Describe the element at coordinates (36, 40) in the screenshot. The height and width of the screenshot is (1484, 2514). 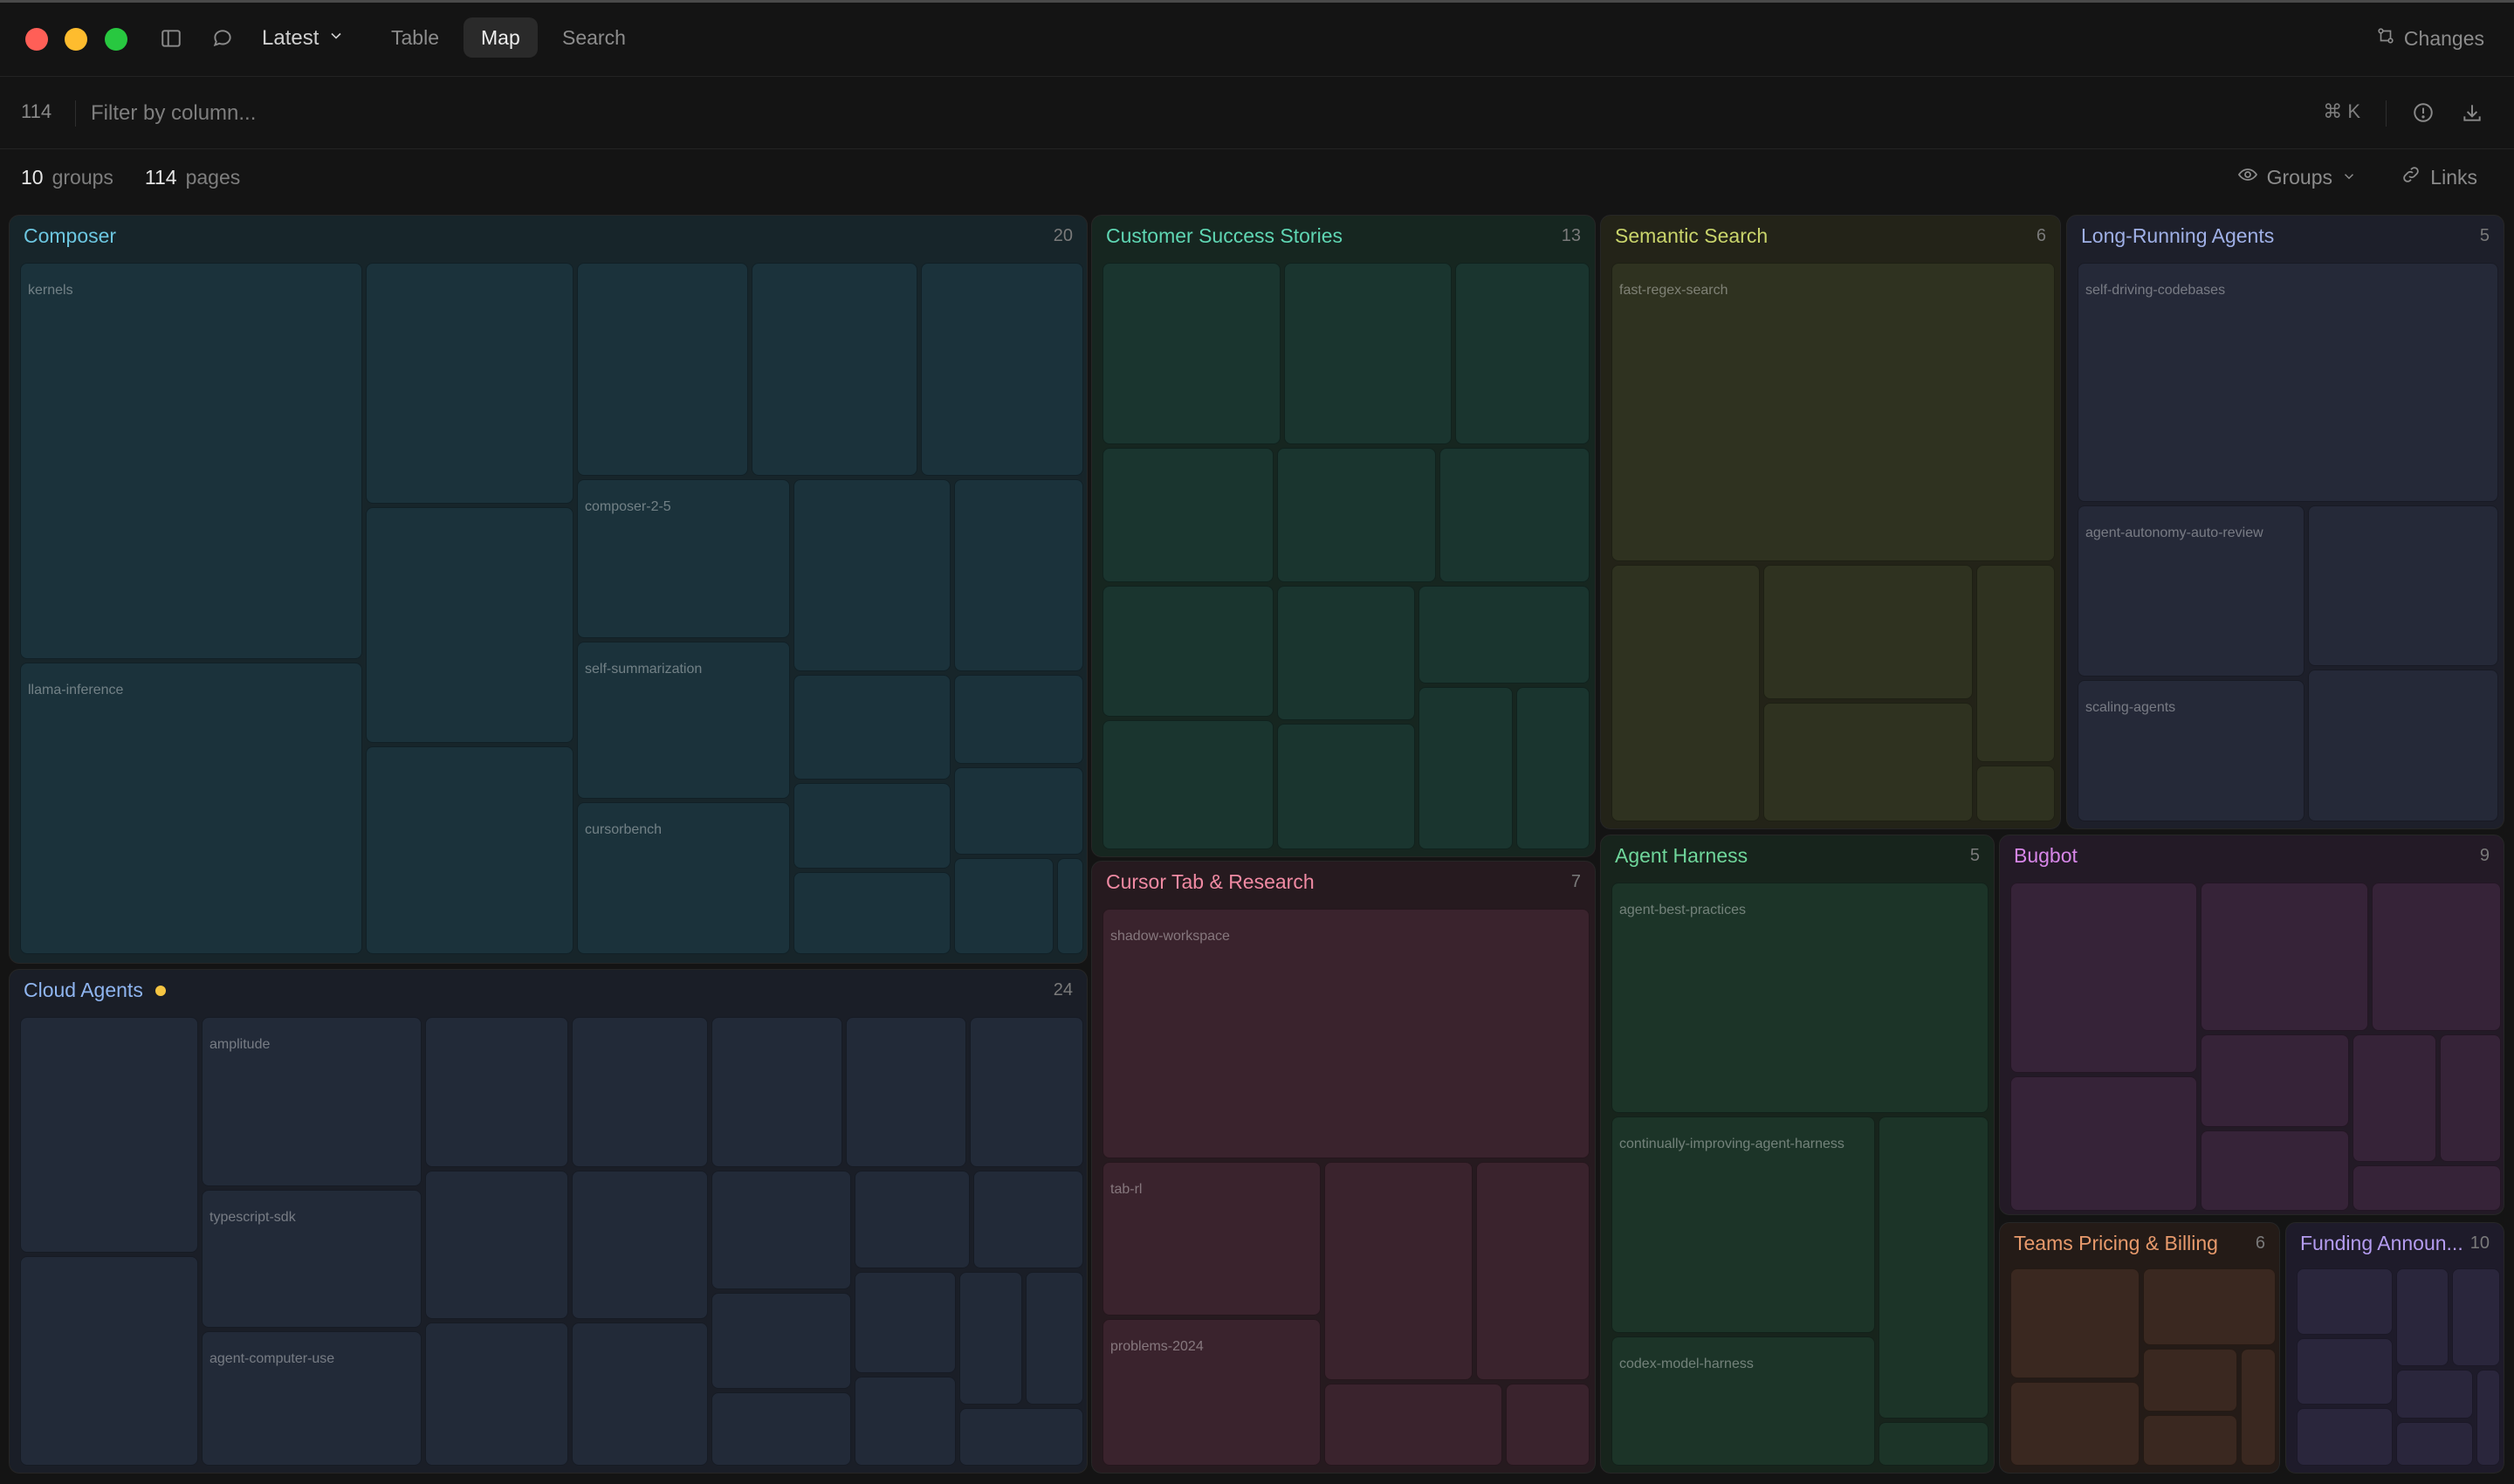
I see `close-window-button` at that location.